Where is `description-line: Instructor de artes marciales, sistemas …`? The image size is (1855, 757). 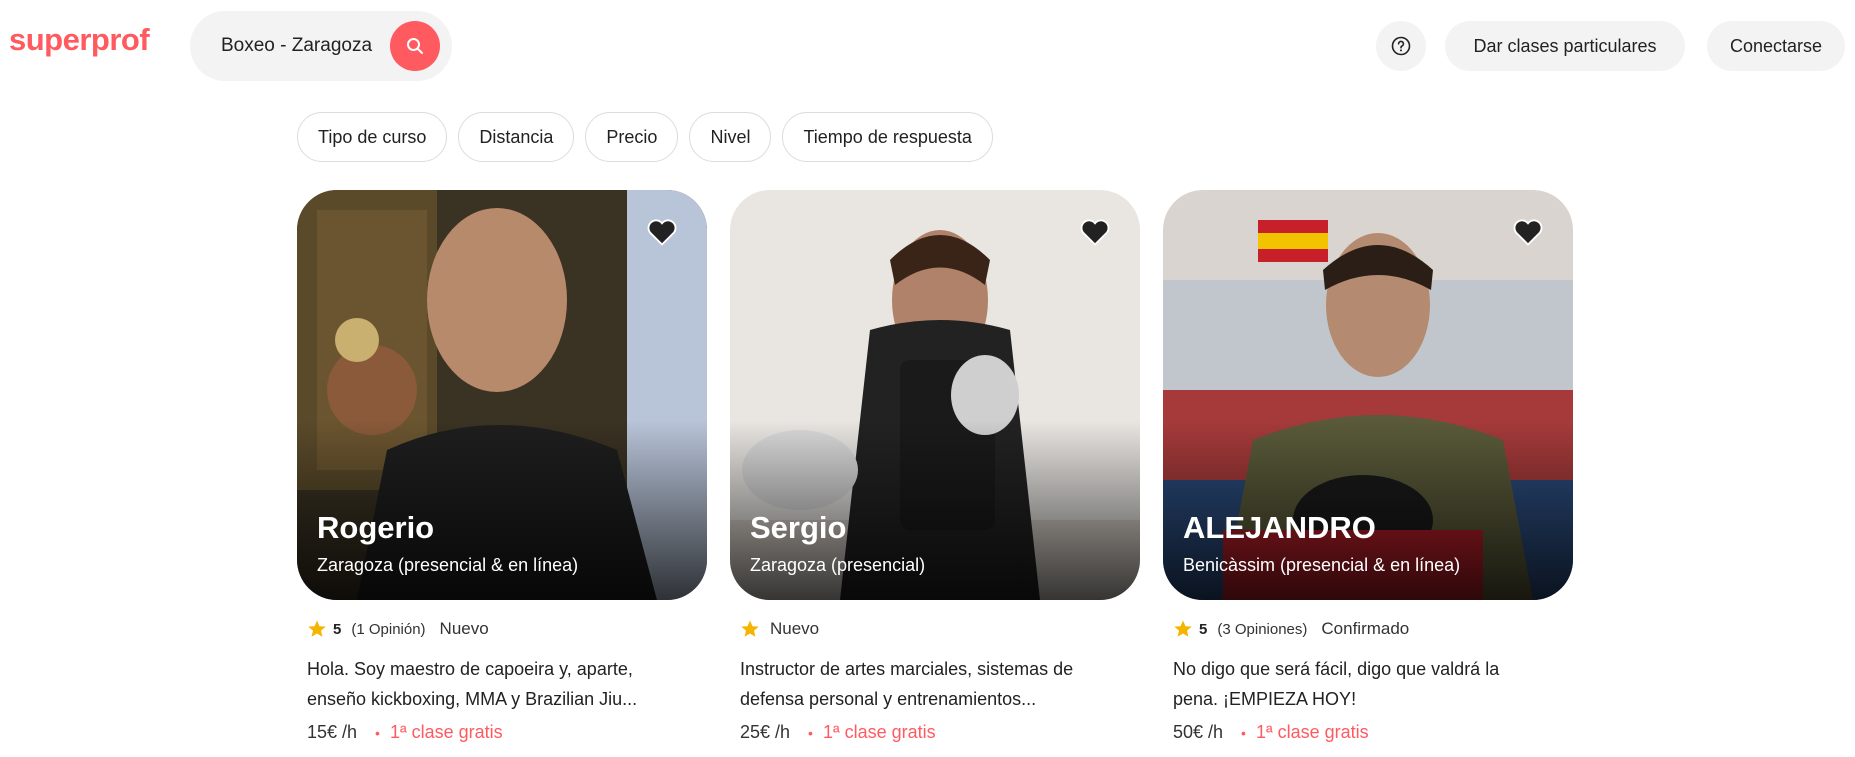 description-line: Instructor de artes marciales, sistemas … is located at coordinates (907, 669).